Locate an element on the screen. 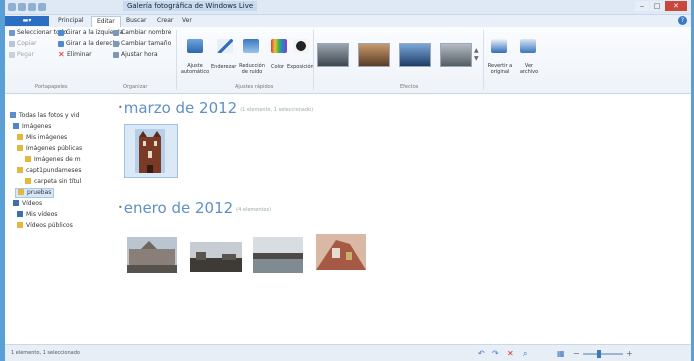 The width and height of the screenshot is (694, 361). nav-item-untitled-folder: carpeta sin títul is located at coordinates (53, 182).